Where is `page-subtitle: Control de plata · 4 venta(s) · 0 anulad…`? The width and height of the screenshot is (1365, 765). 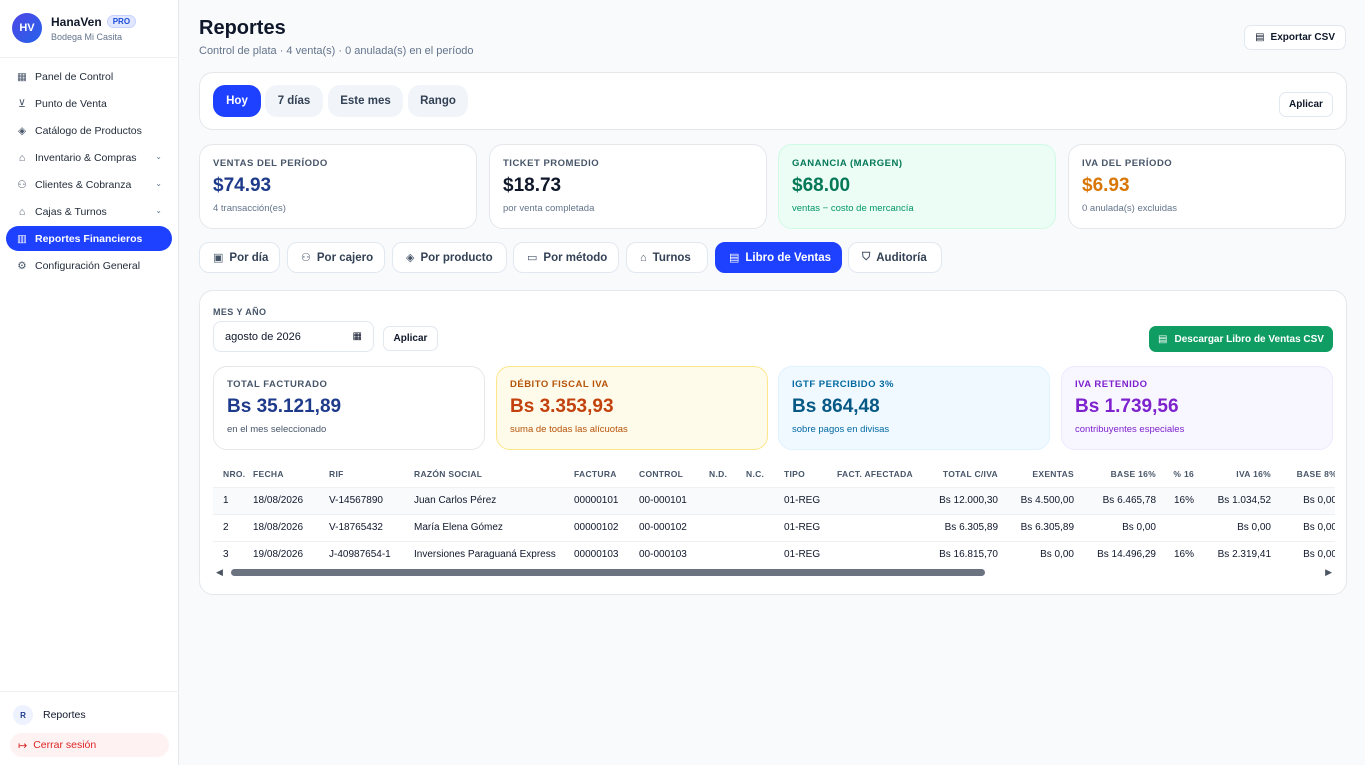
page-subtitle: Control de plata · 4 venta(s) · 0 anulad… is located at coordinates (336, 51).